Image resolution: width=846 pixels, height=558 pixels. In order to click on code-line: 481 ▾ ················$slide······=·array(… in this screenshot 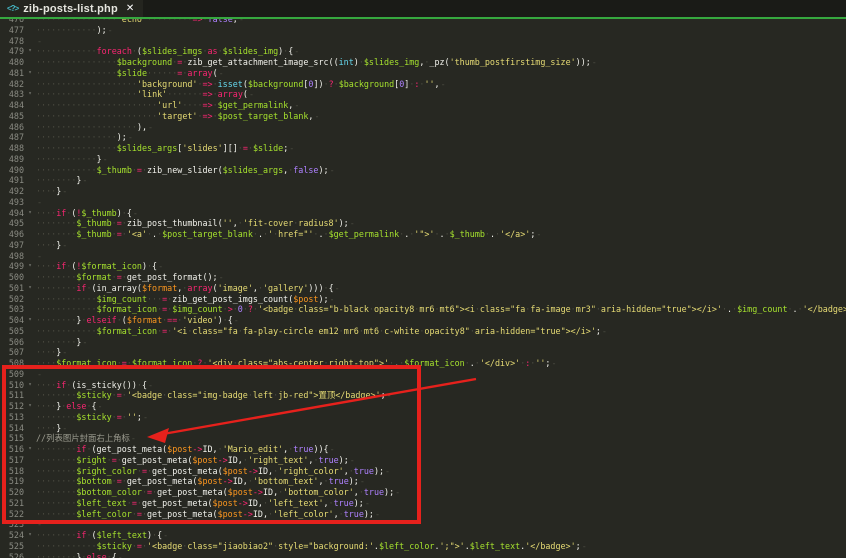, I will do `click(423, 73)`.